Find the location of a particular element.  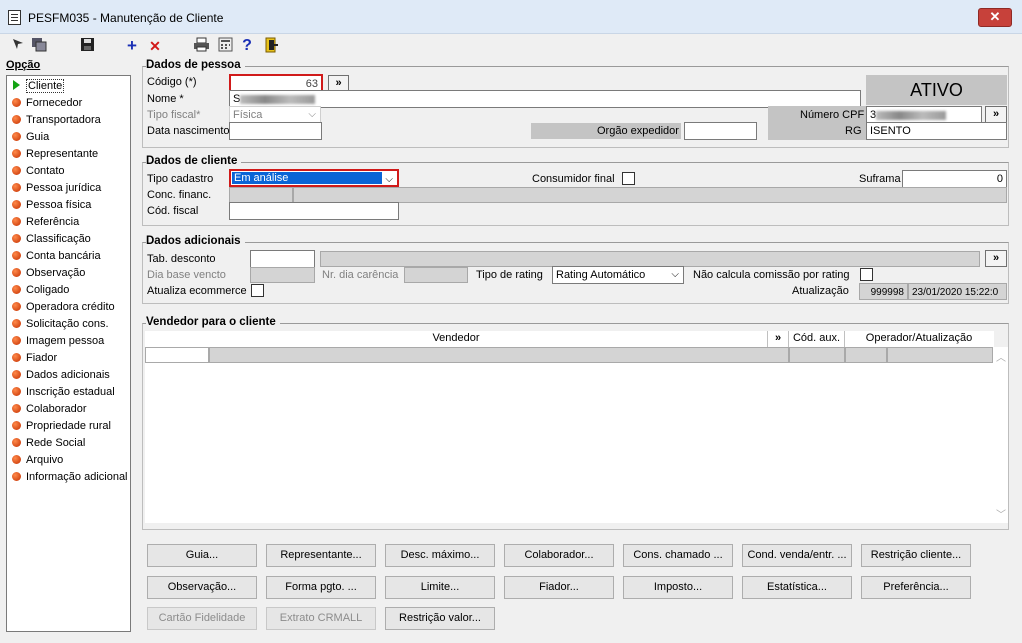

atualiza-ecommerce-checkbox is located at coordinates (257, 290).